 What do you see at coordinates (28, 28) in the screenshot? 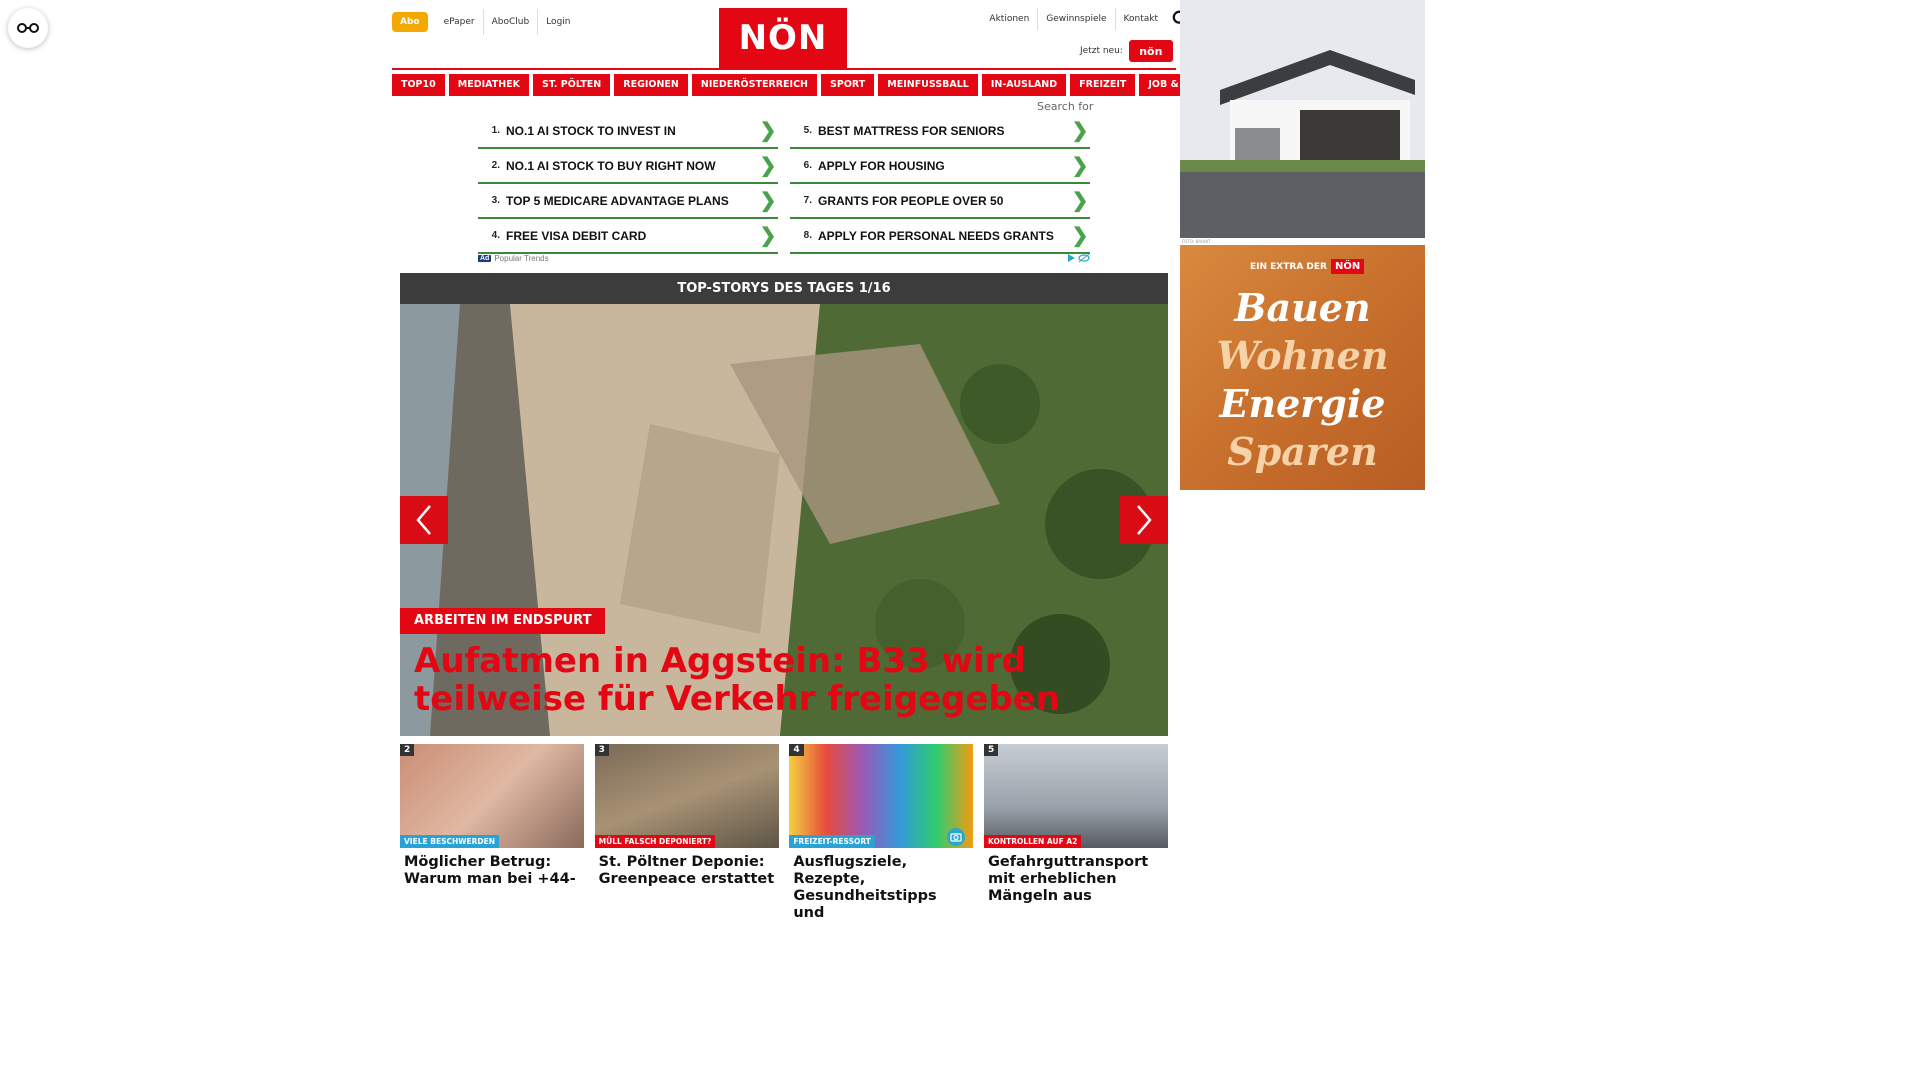
I see `accessibility-button` at bounding box center [28, 28].